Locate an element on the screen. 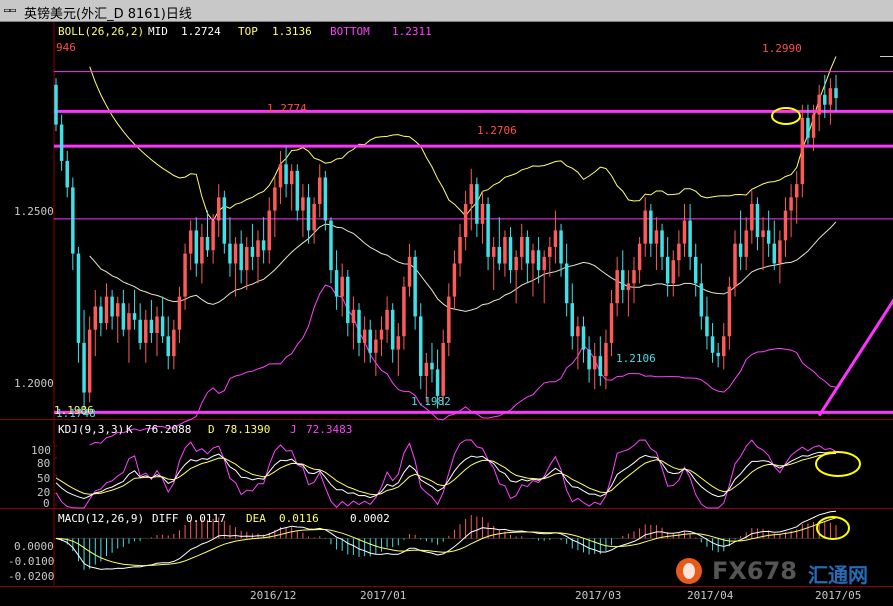 This screenshot has width=893, height=606. window-menu-icon: ▭▭ is located at coordinates (12, 10).